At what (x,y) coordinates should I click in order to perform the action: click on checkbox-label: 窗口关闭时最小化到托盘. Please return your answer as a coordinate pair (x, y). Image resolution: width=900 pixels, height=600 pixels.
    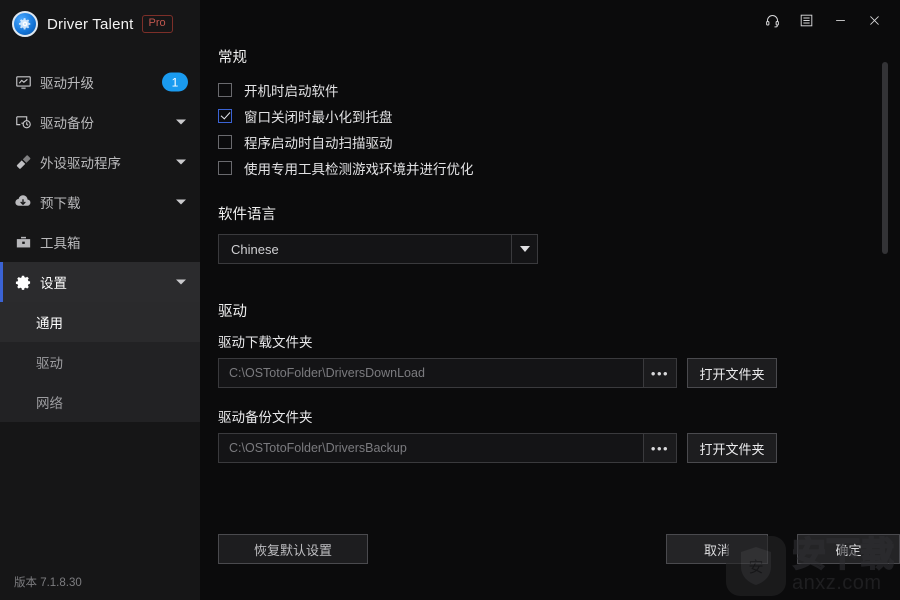
    Looking at the image, I should click on (318, 117).